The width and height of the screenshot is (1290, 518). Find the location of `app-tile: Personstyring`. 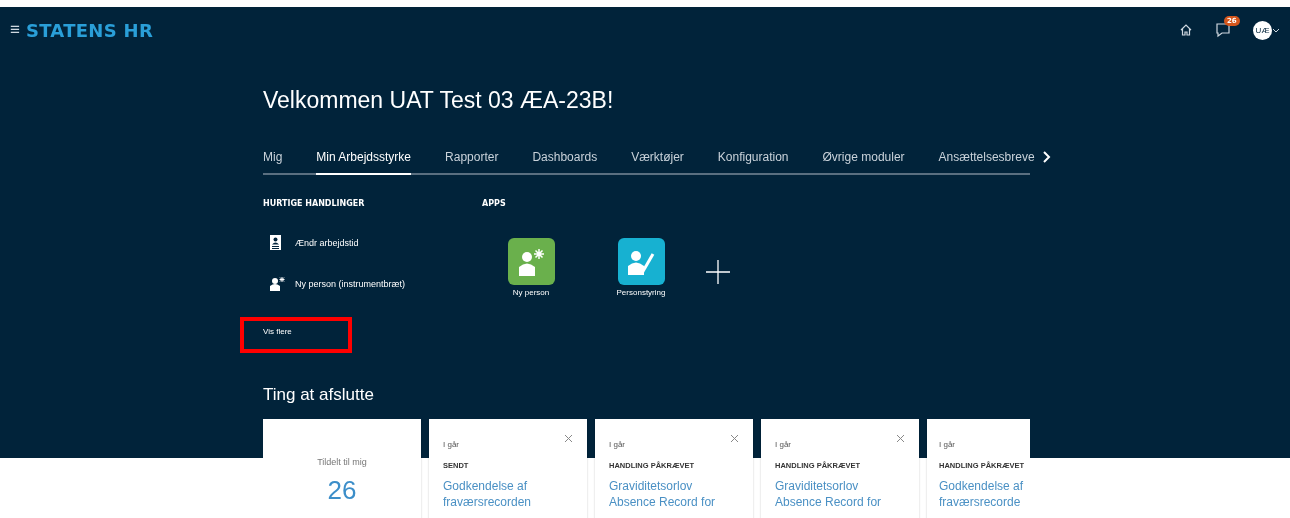

app-tile: Personstyring is located at coordinates (641, 267).